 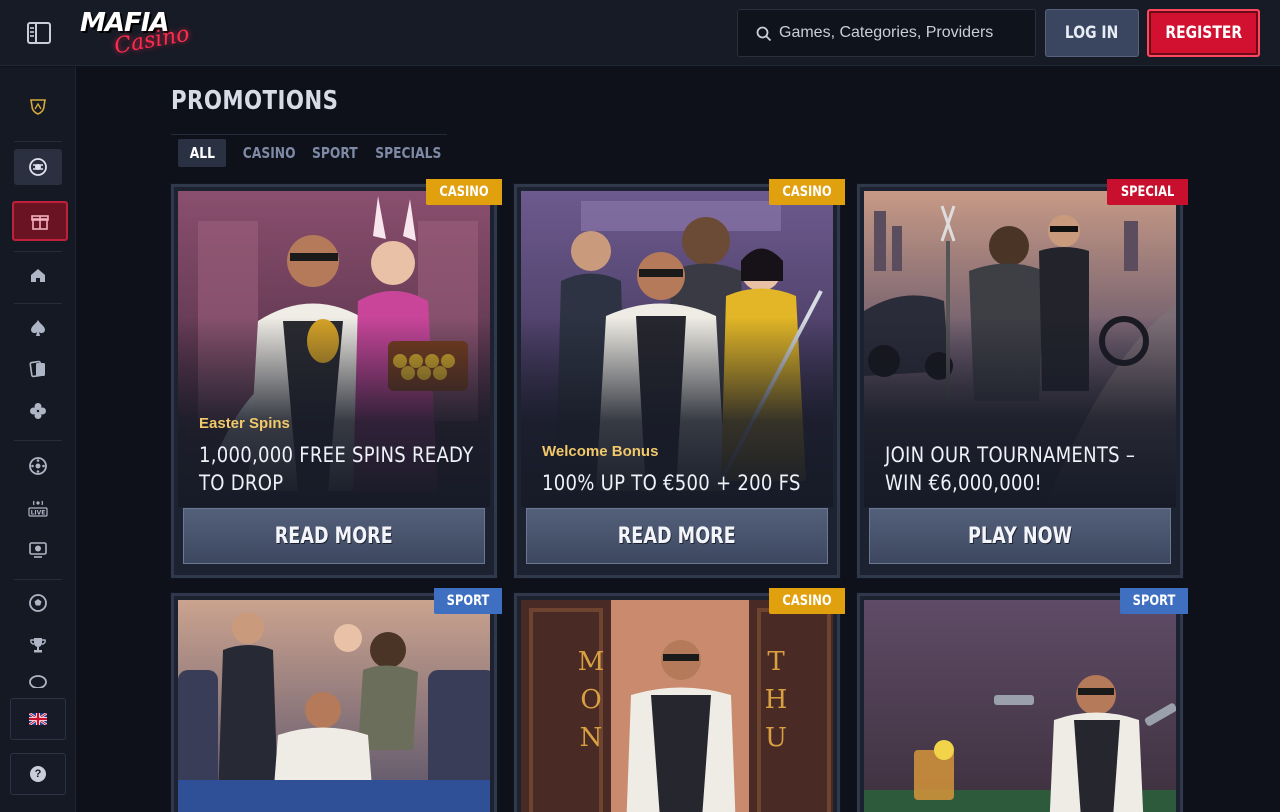 What do you see at coordinates (38, 328) in the screenshot?
I see `spade-icon` at bounding box center [38, 328].